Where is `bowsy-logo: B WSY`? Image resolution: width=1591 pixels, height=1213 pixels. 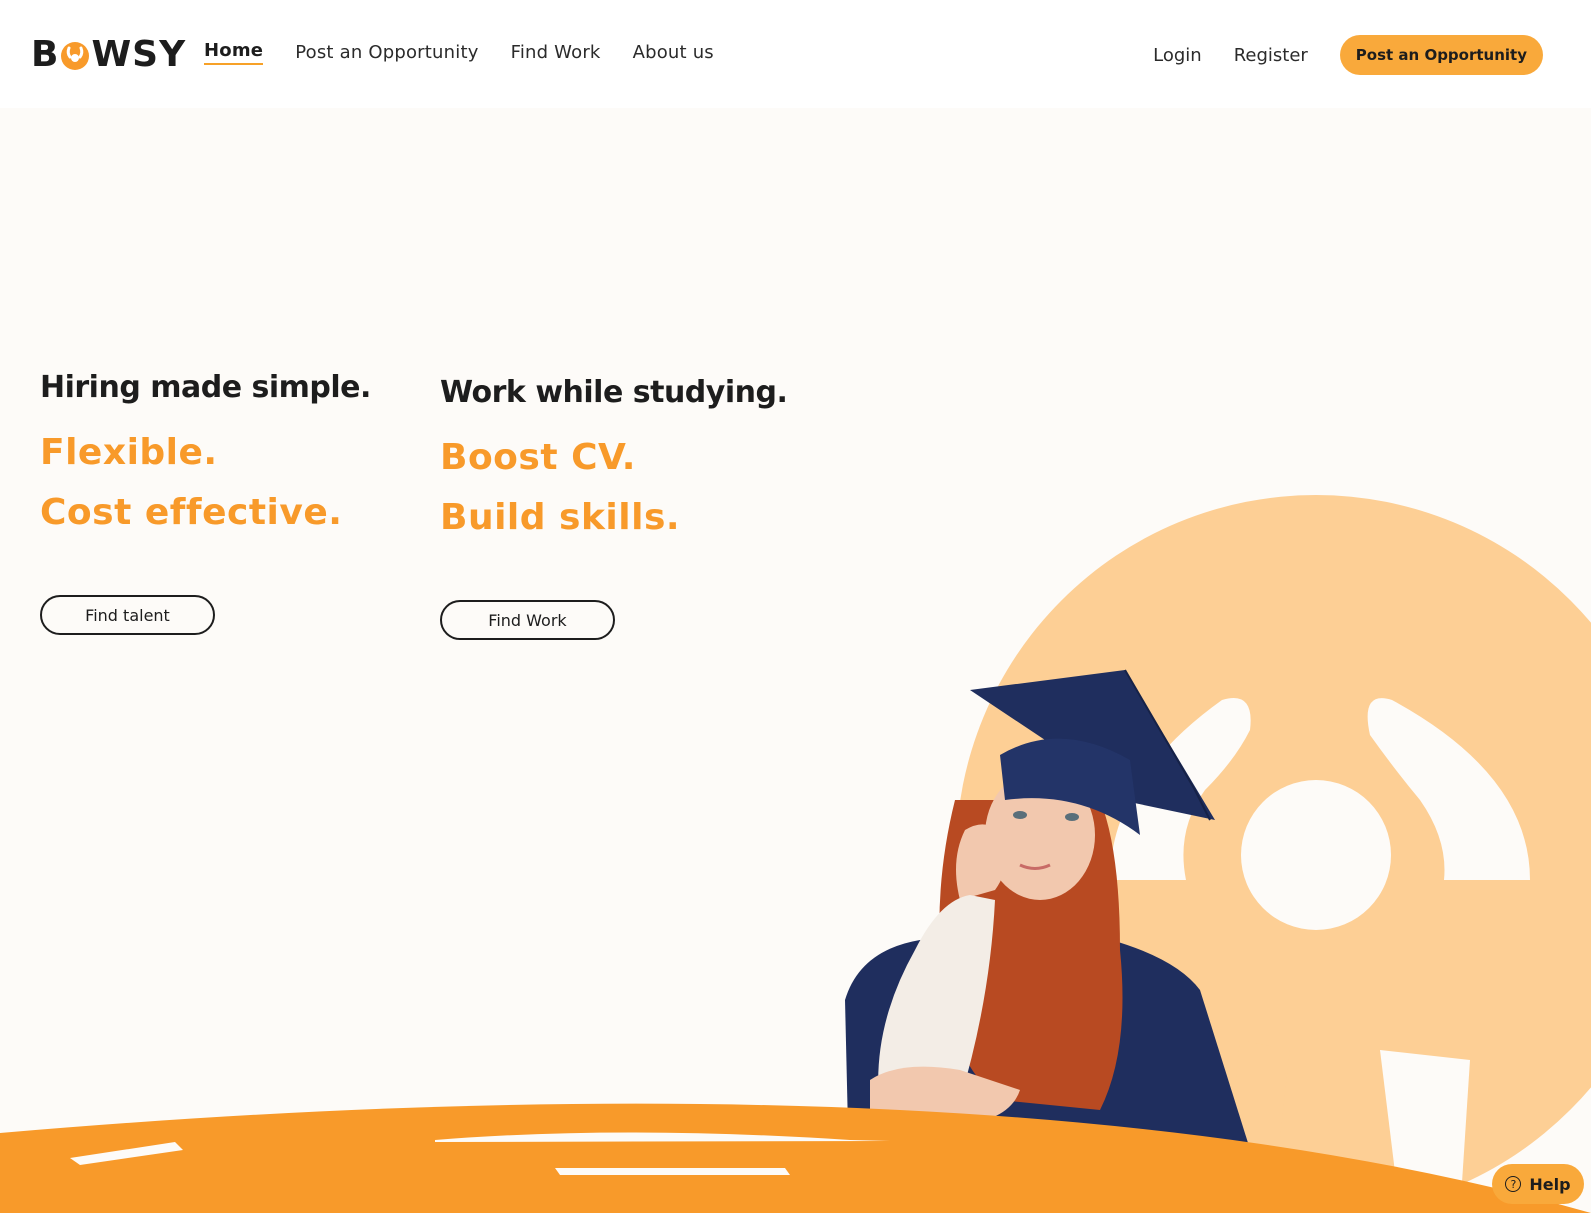 bowsy-logo: B WSY is located at coordinates (109, 54).